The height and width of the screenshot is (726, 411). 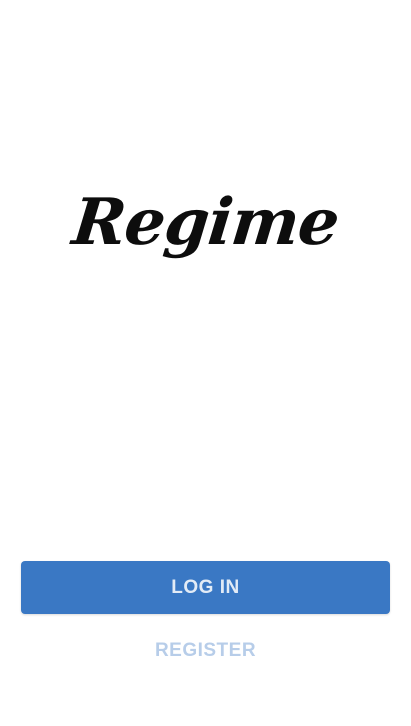 I want to click on login-button: LOG IN, so click(x=205, y=587).